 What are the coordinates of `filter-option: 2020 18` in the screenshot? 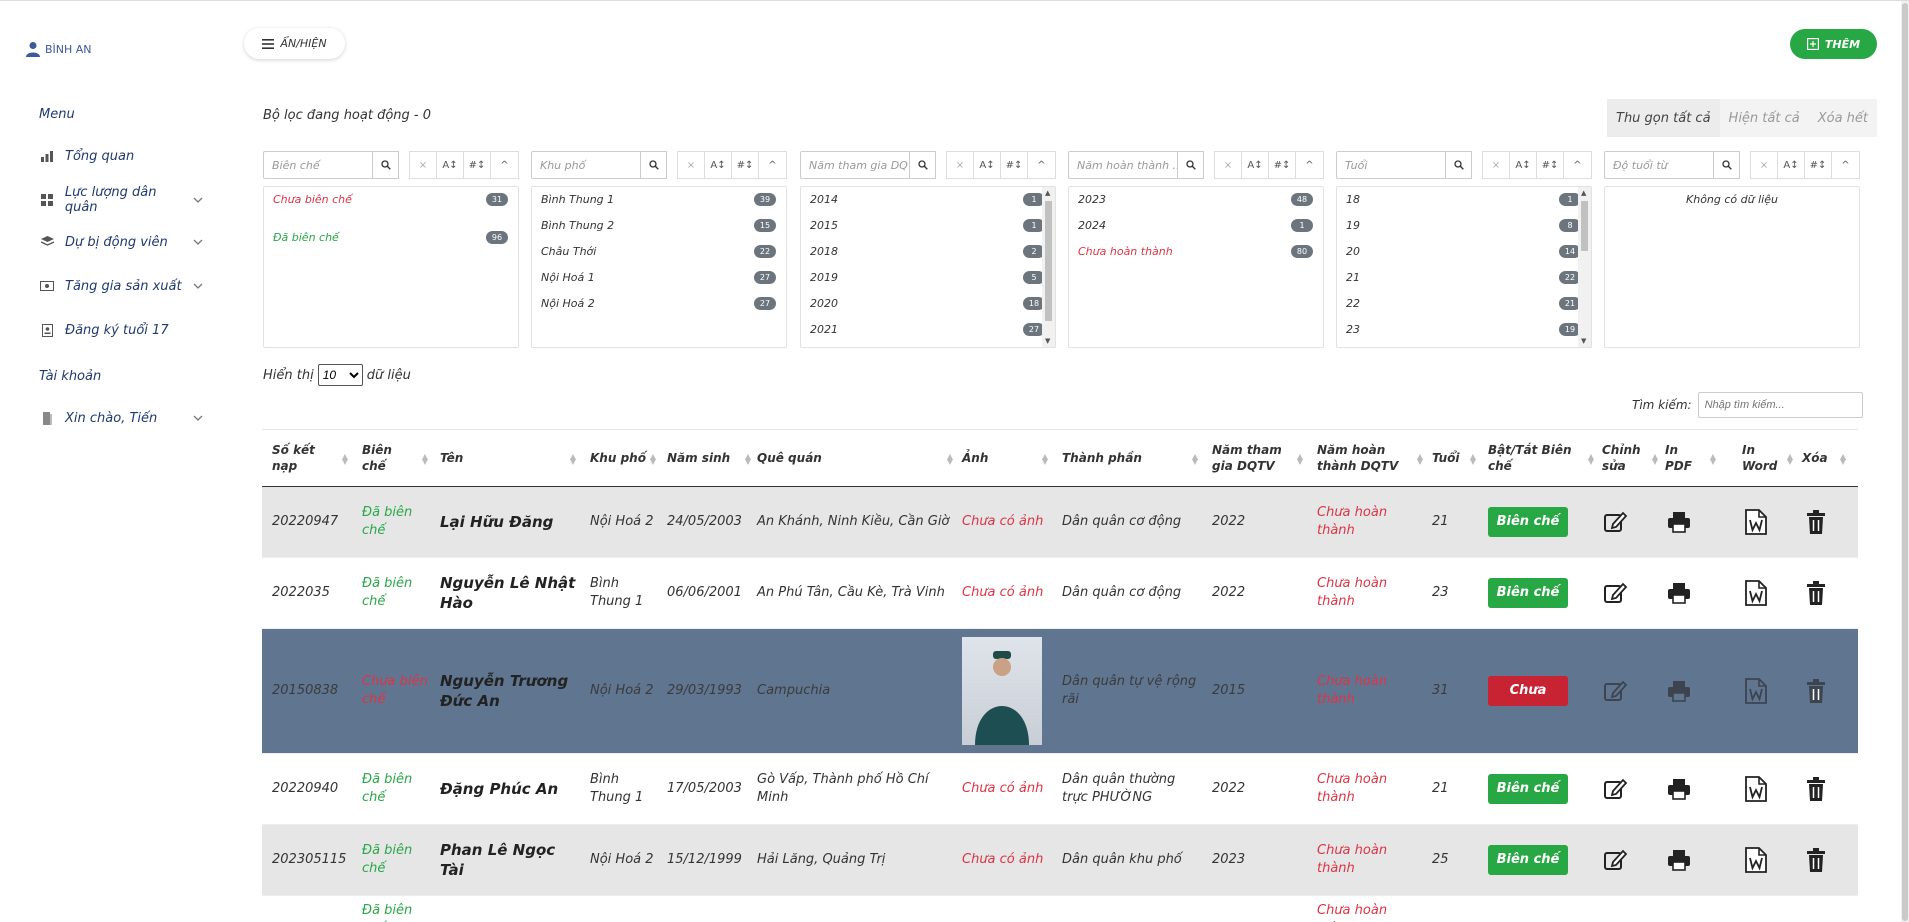 It's located at (927, 303).